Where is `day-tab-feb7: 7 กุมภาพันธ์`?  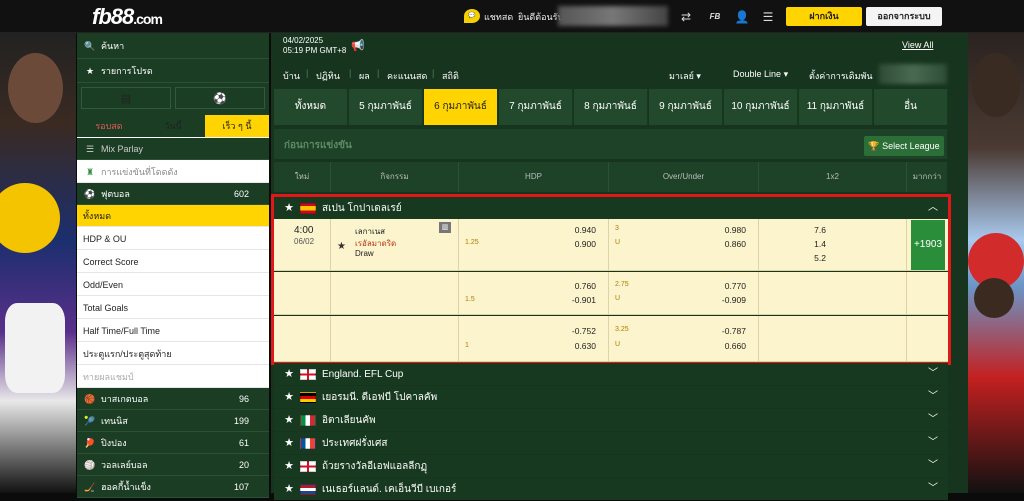
day-tab-feb7: 7 กุมภาพันธ์ is located at coordinates (536, 107).